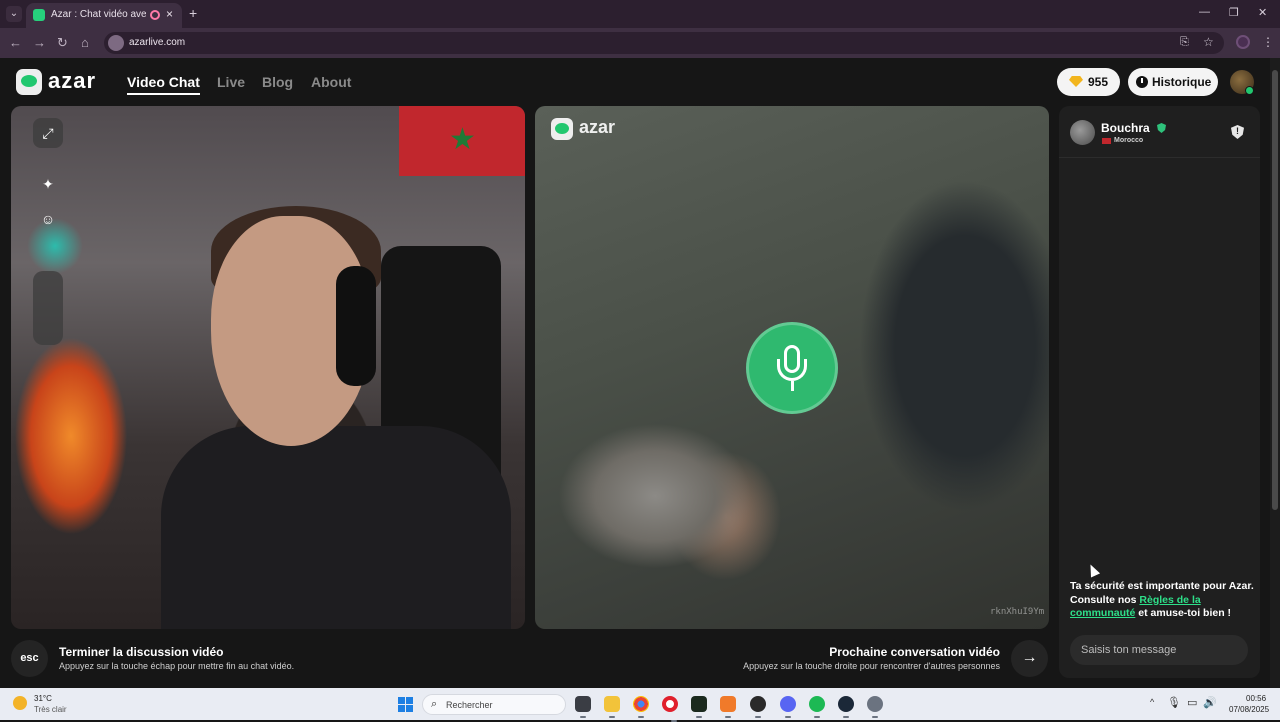 The width and height of the screenshot is (1280, 722). Describe the element at coordinates (39, 15) in the screenshot. I see `azar-favicon-icon` at that location.